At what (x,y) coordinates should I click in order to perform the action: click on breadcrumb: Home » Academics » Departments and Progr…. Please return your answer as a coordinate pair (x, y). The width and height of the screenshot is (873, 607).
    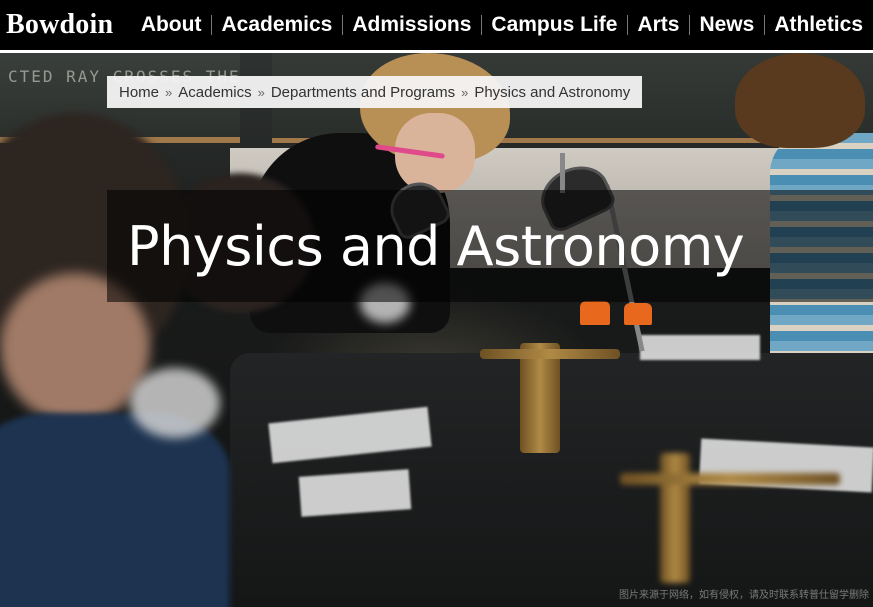
    Looking at the image, I should click on (375, 92).